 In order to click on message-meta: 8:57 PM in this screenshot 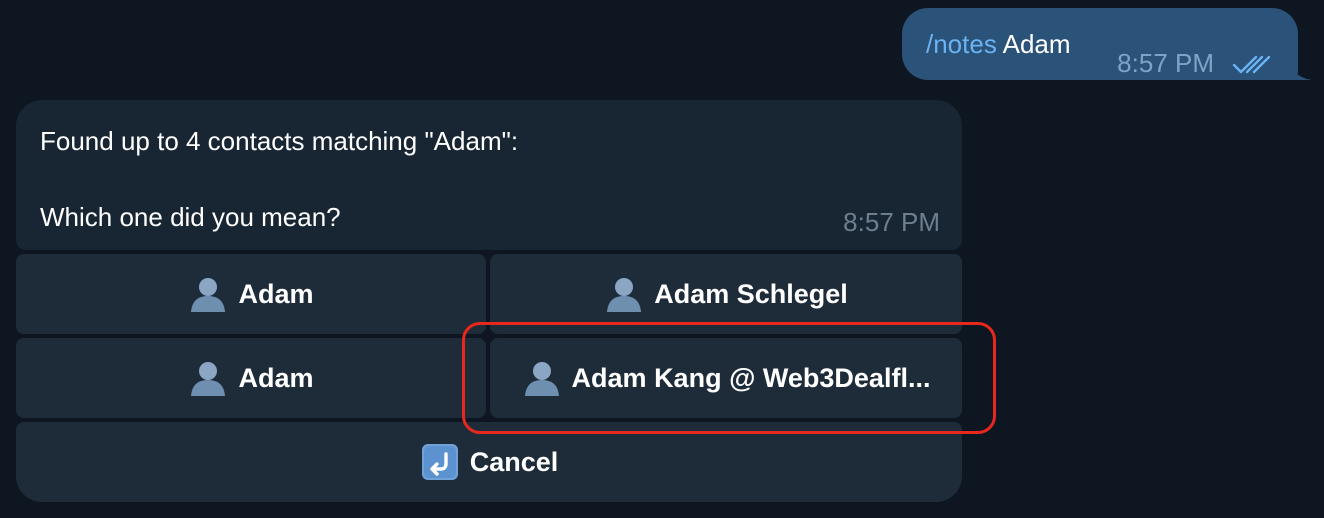, I will do `click(1194, 63)`.